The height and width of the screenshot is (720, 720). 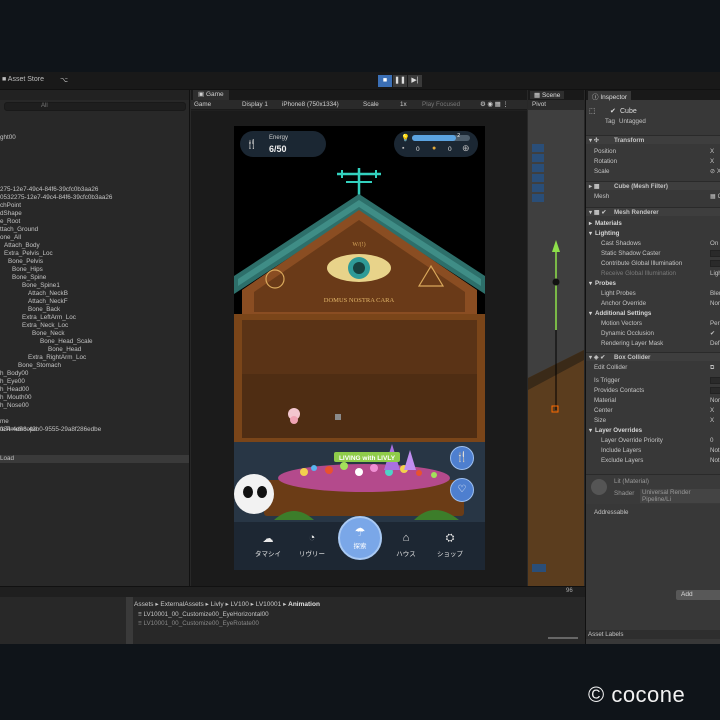 I want to click on object-name-field: Cube, so click(x=628, y=111).